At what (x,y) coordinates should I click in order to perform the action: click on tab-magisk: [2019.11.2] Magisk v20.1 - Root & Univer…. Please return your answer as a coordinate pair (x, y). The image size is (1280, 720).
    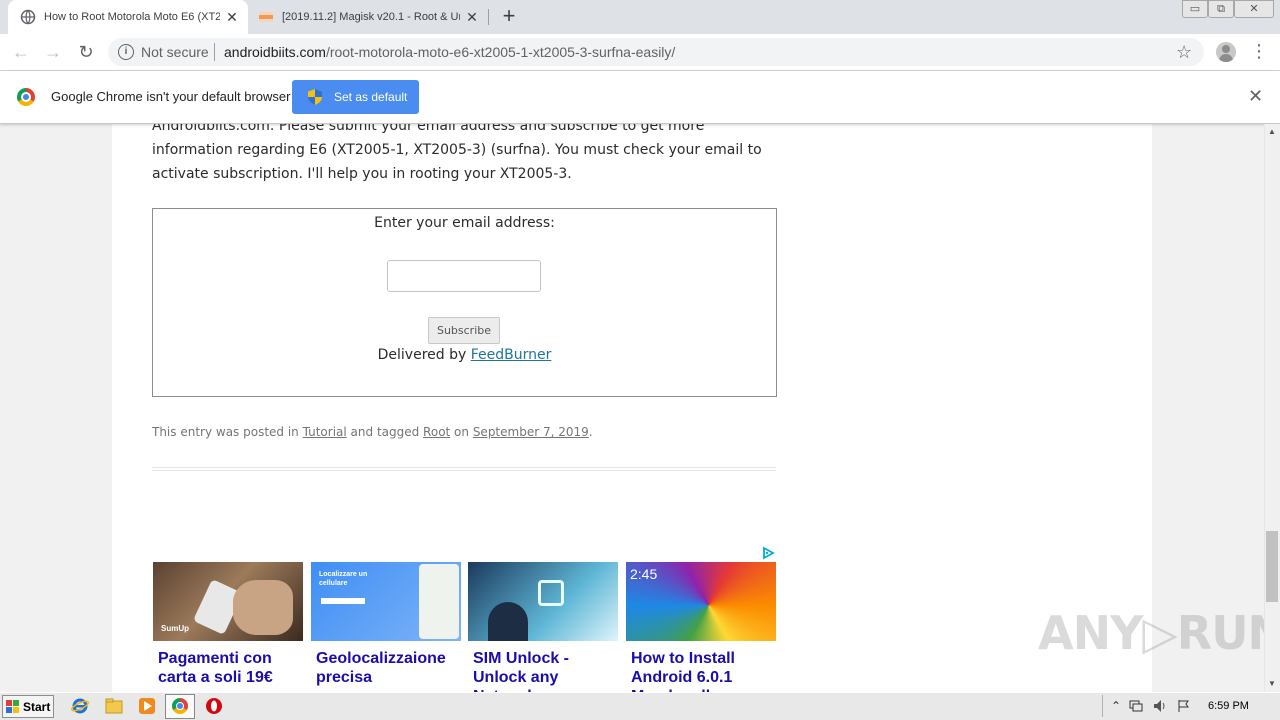
    Looking at the image, I should click on (370, 17).